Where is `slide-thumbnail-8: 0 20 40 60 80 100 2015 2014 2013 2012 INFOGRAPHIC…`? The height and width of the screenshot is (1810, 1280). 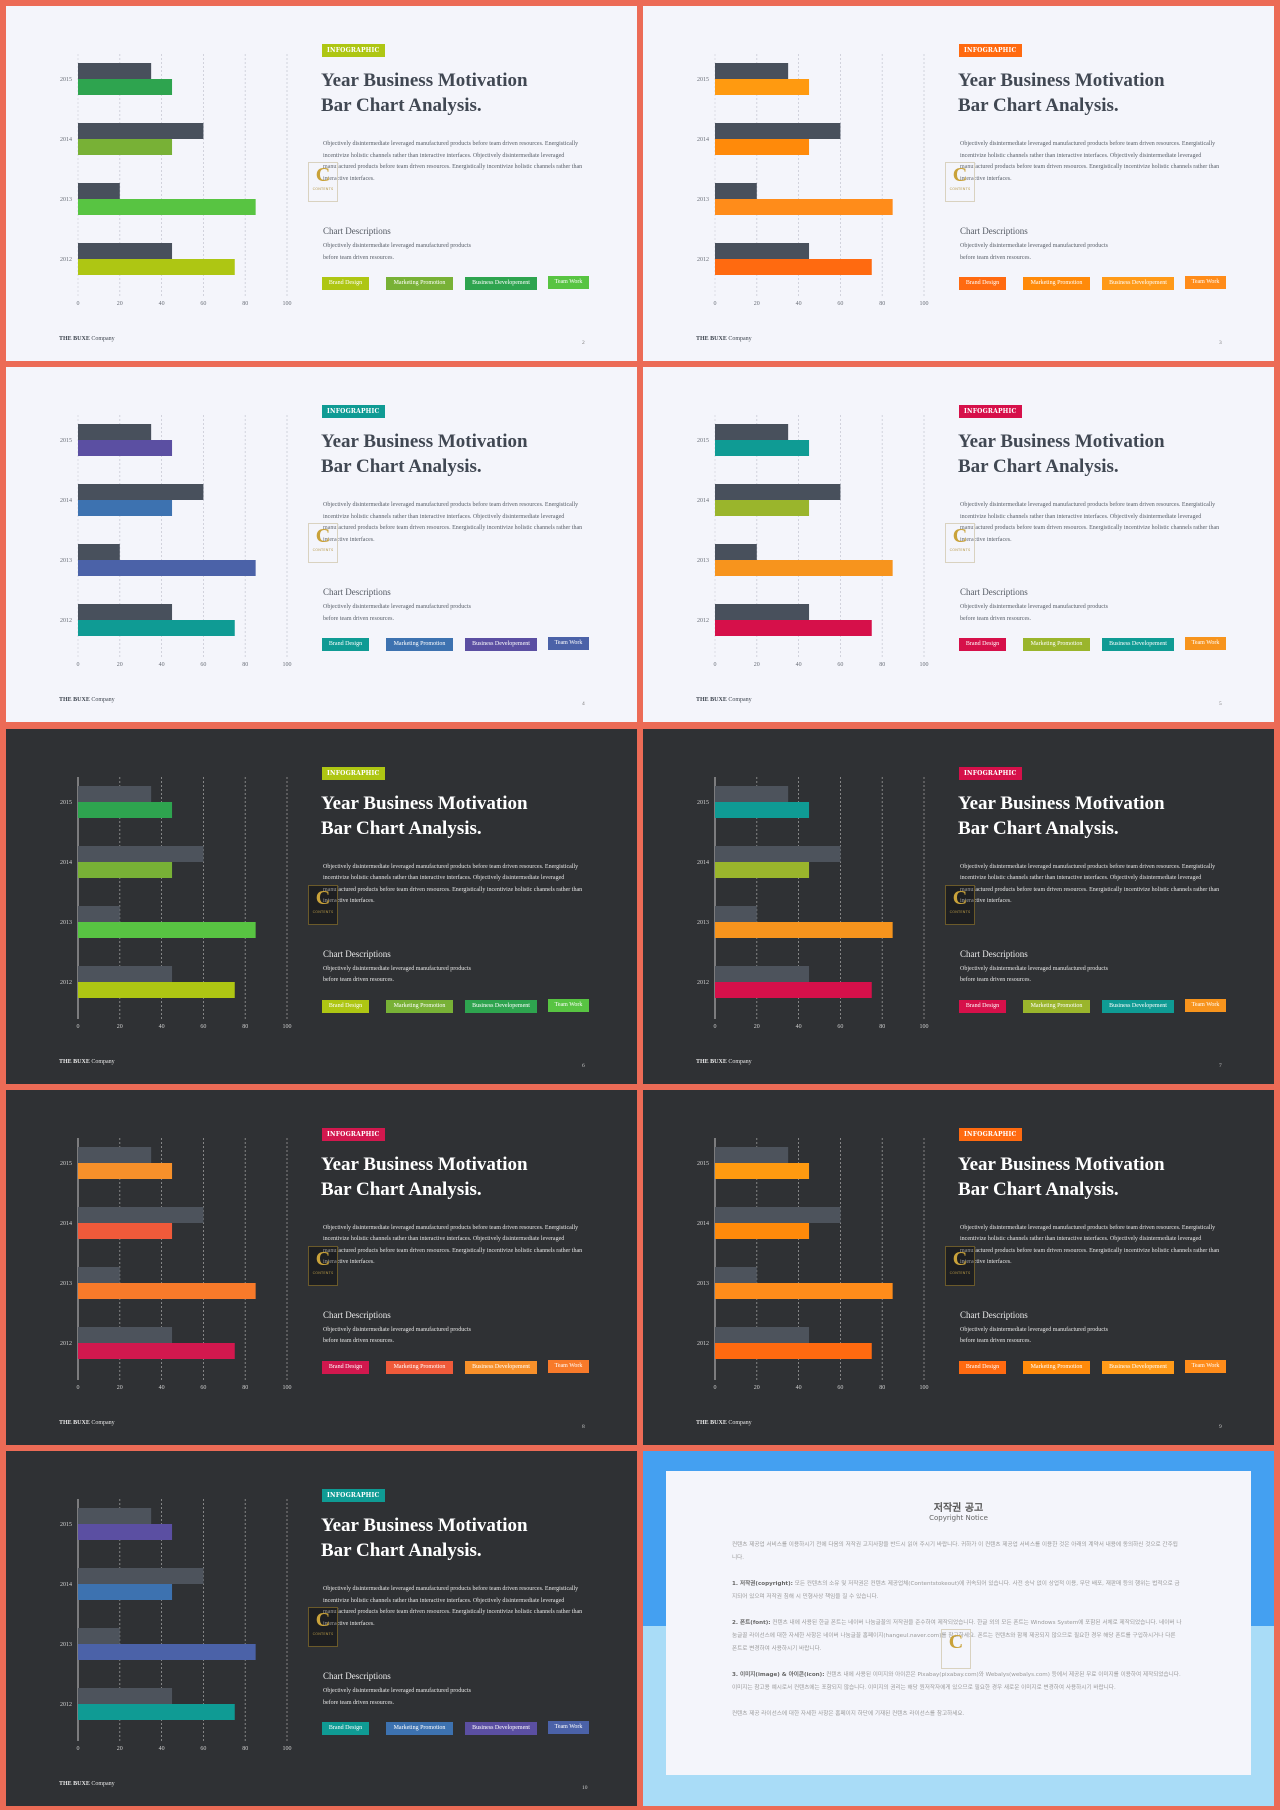
slide-thumbnail-8: 0 20 40 60 80 100 2015 2014 2013 2012 INFOGRAPHIC… is located at coordinates (321, 1267).